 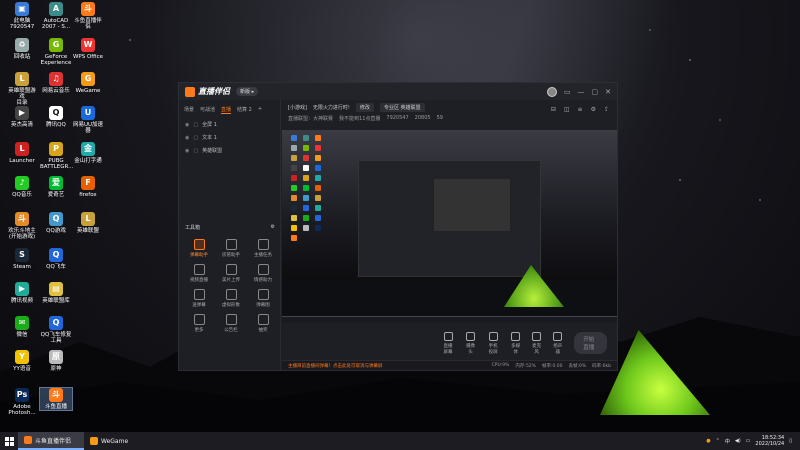 What do you see at coordinates (56, 330) in the screenshot?
I see `desktop-icon: Q QQ飞车修复 工具` at bounding box center [56, 330].